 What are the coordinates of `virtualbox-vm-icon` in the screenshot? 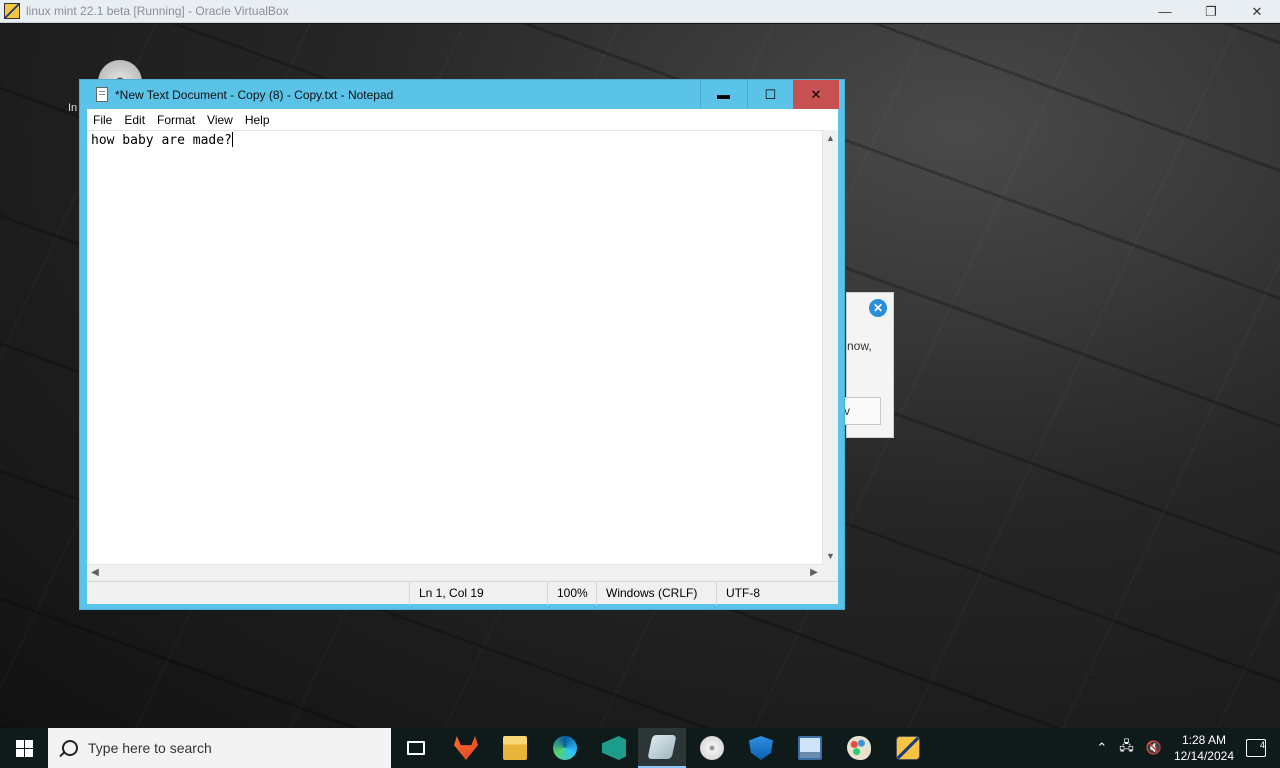 It's located at (662, 748).